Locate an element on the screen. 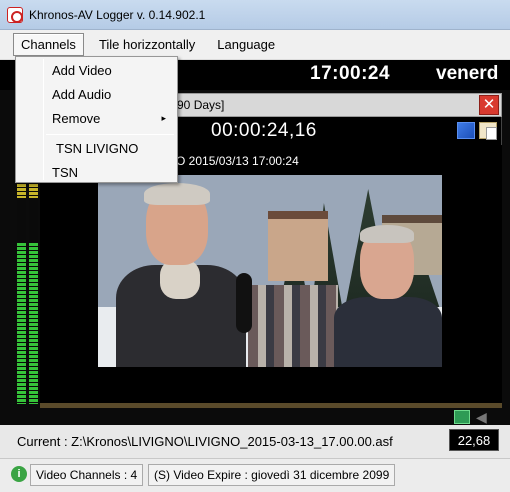 Image resolution: width=510 pixels, height=492 pixels. vu-meter-left-fill is located at coordinates (21, 323).